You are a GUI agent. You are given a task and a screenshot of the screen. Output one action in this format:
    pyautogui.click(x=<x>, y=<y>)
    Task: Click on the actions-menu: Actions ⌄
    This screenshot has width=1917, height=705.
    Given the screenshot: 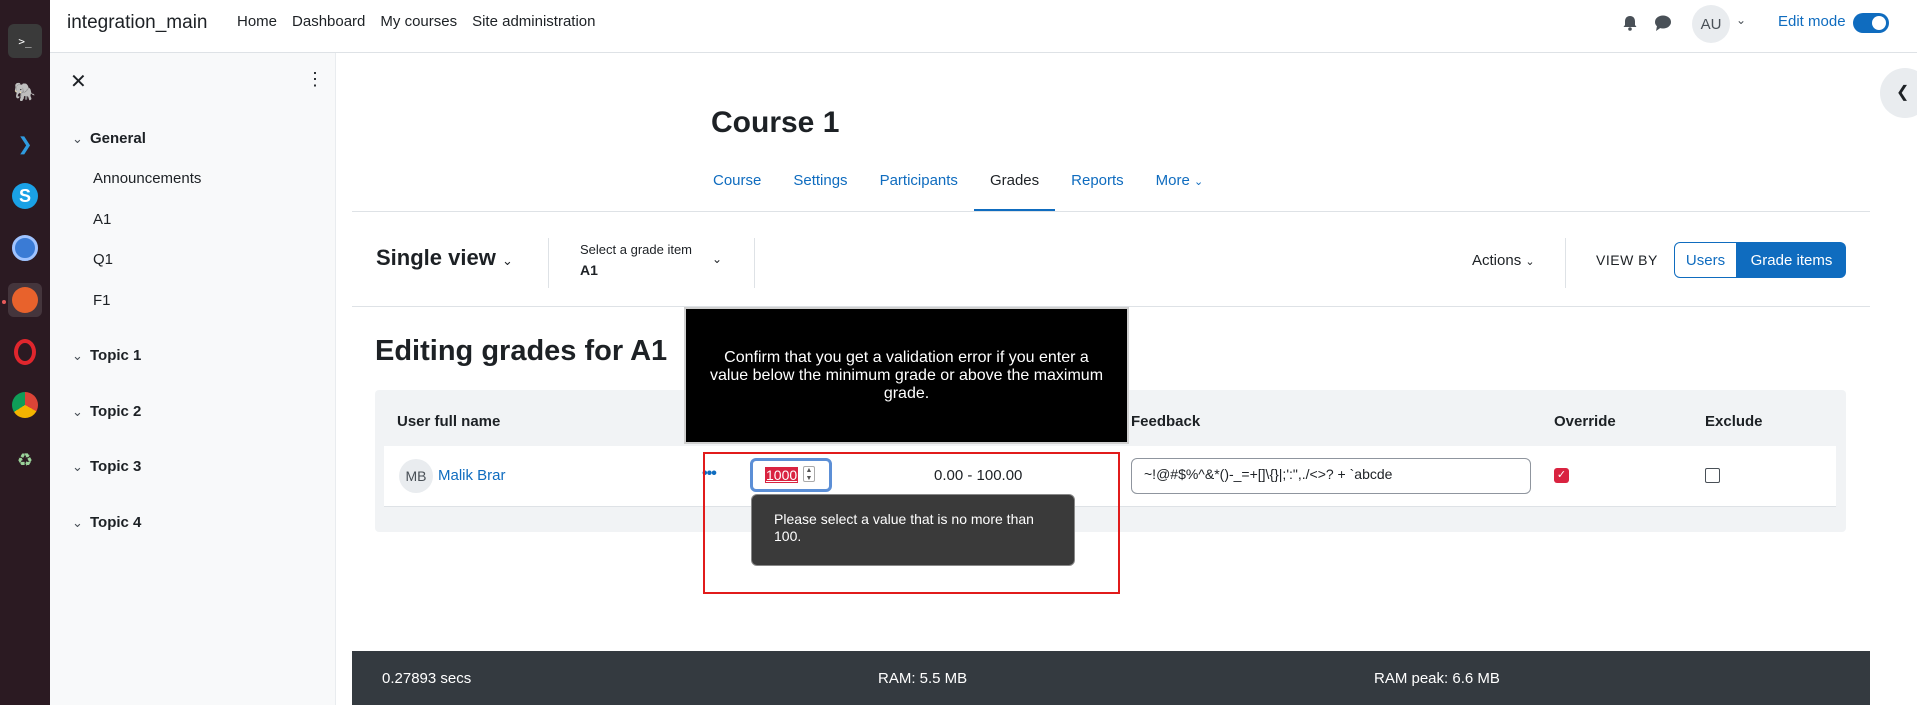 What is the action you would take?
    pyautogui.click(x=1503, y=260)
    